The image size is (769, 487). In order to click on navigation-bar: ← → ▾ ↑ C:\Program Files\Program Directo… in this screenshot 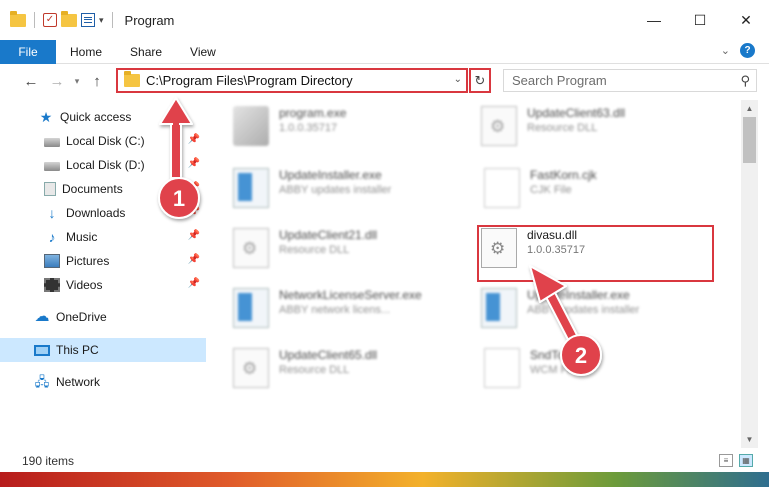, I will do `click(384, 81)`.